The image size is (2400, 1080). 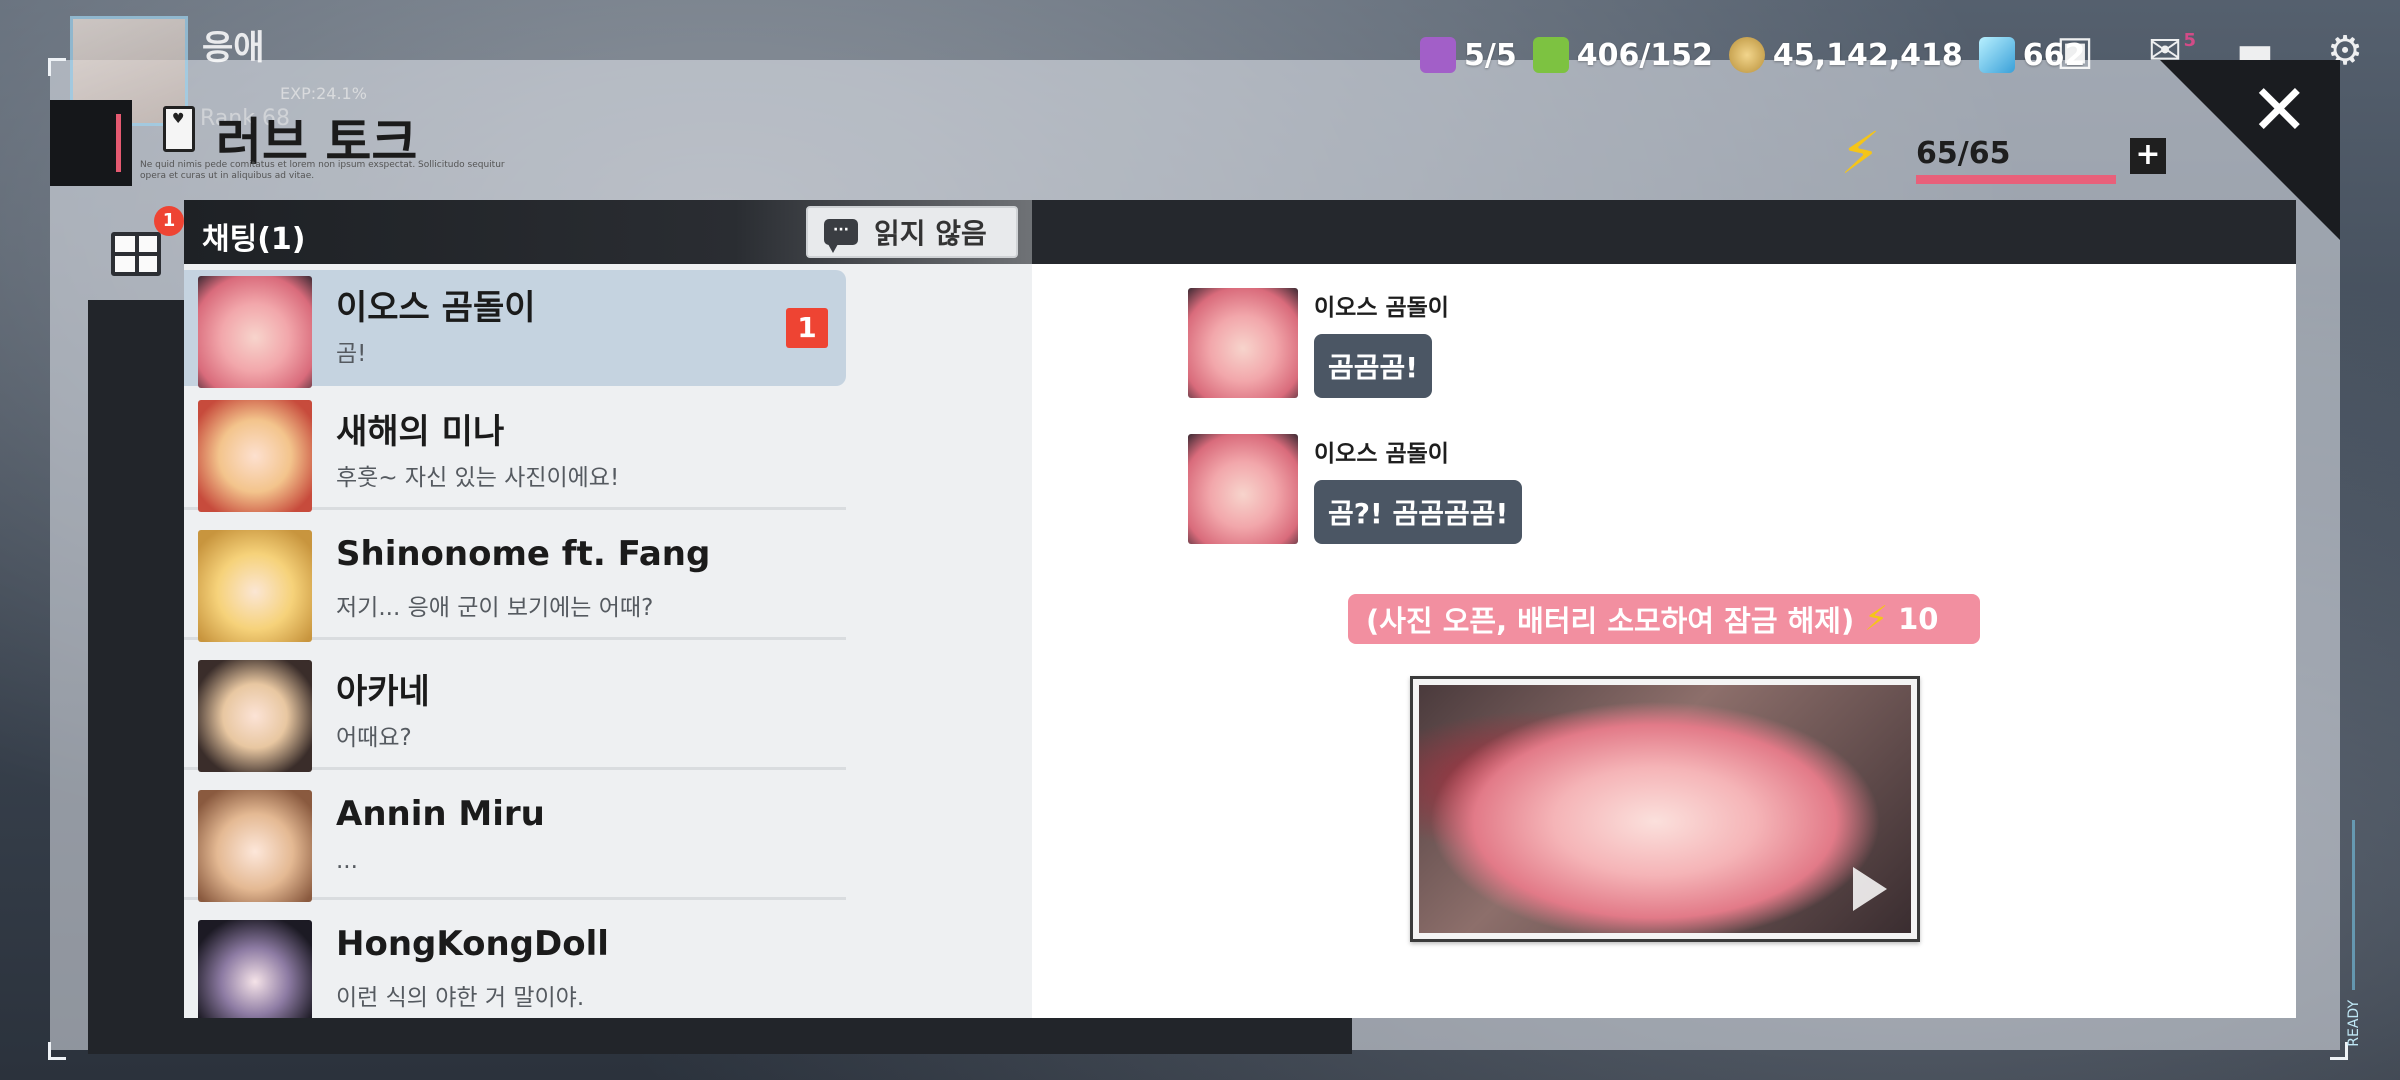 What do you see at coordinates (323, 93) in the screenshot?
I see `player-exp: EXP:24.1%` at bounding box center [323, 93].